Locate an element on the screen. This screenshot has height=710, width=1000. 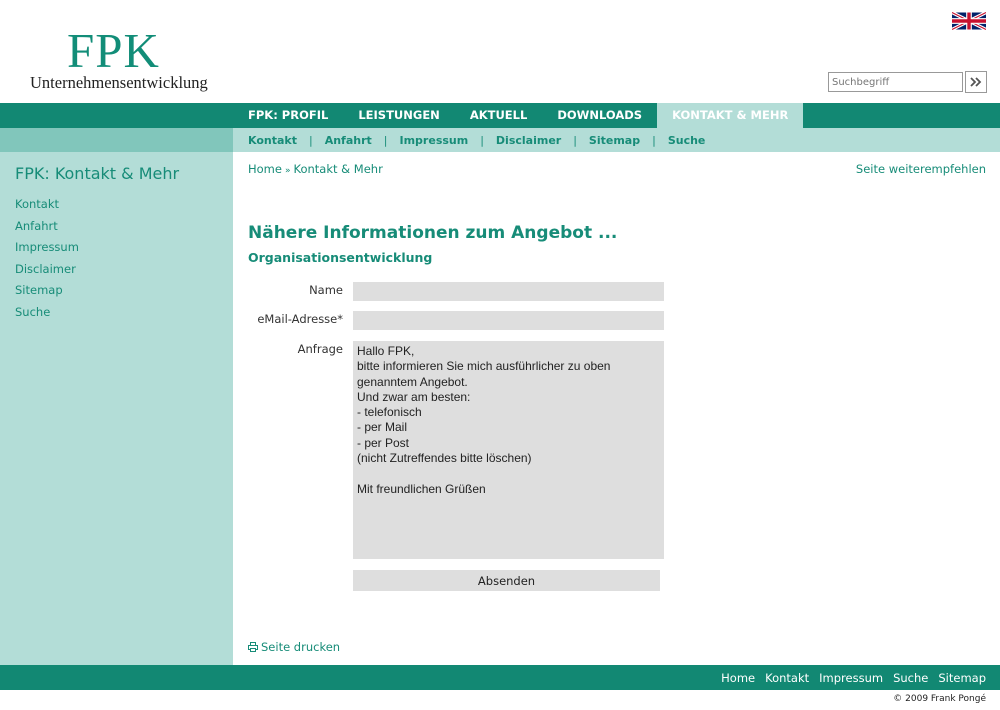
footer-bar: Home Kontakt Impressum Suche Sitemap is located at coordinates (500, 677).